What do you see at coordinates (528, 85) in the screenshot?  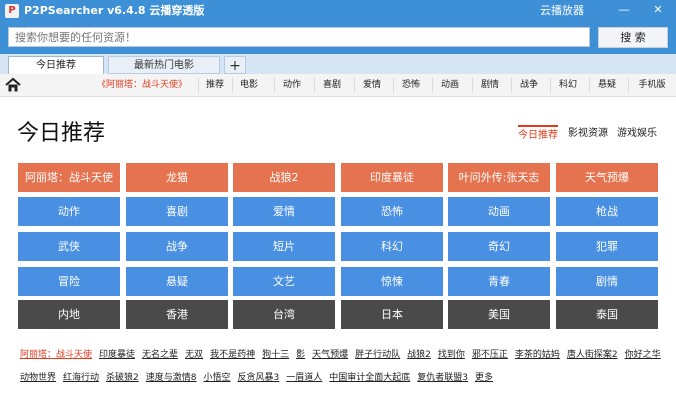 I see `nav-item-war: 战争` at bounding box center [528, 85].